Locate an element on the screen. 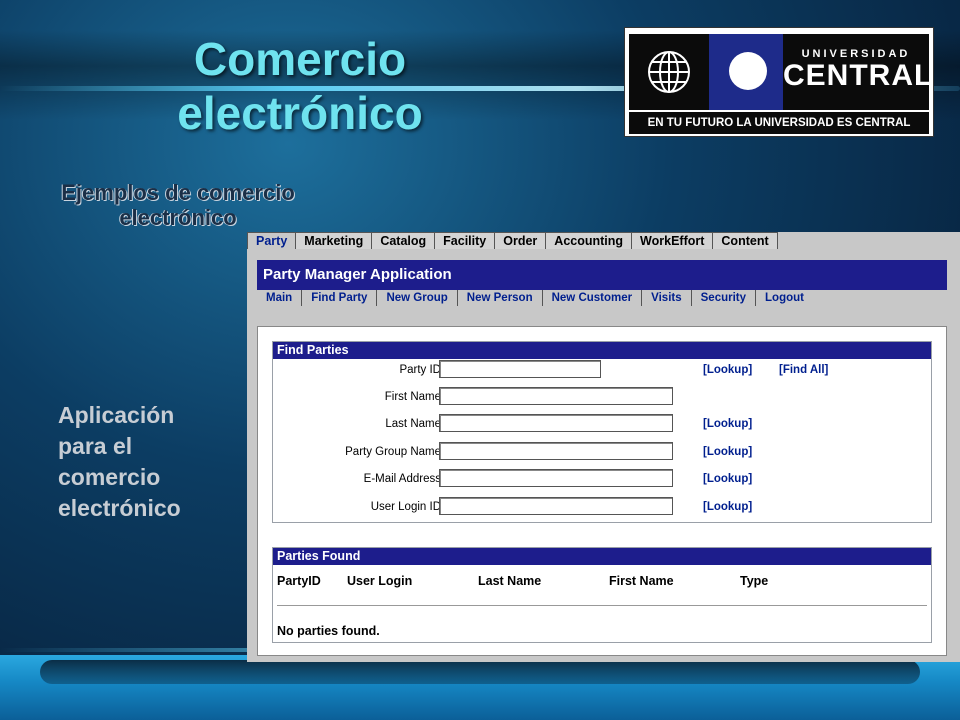 The image size is (960, 720). nav-logout: Logout is located at coordinates (784, 298).